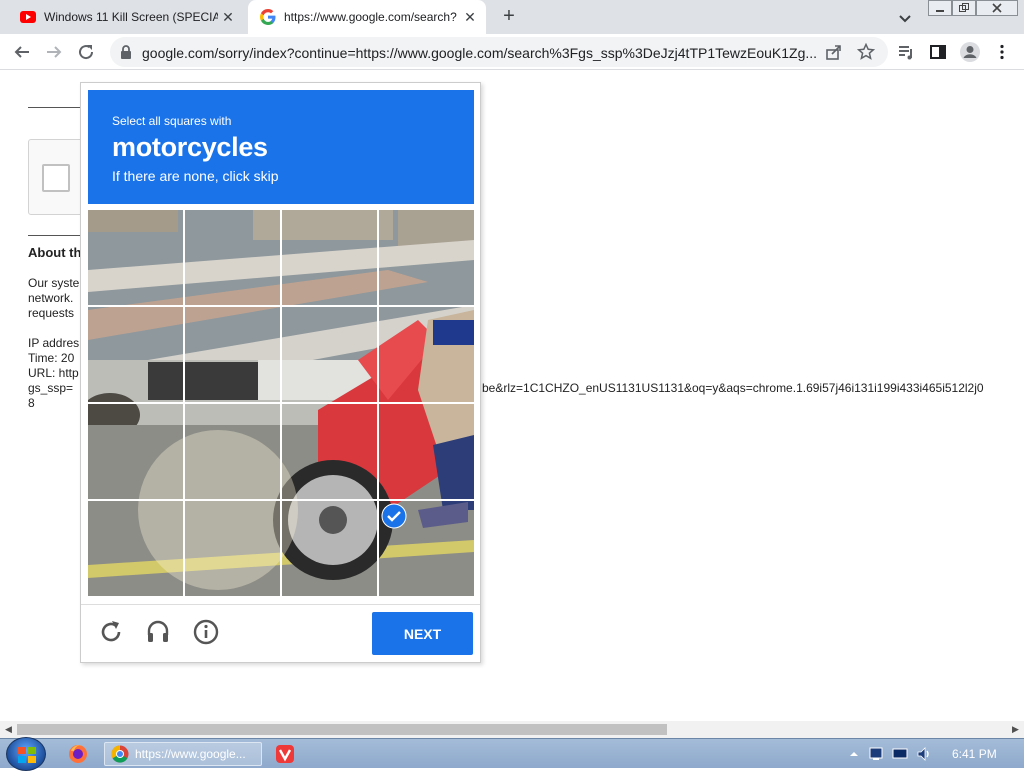 The width and height of the screenshot is (1024, 777). Describe the element at coordinates (22, 52) in the screenshot. I see `back-button` at that location.